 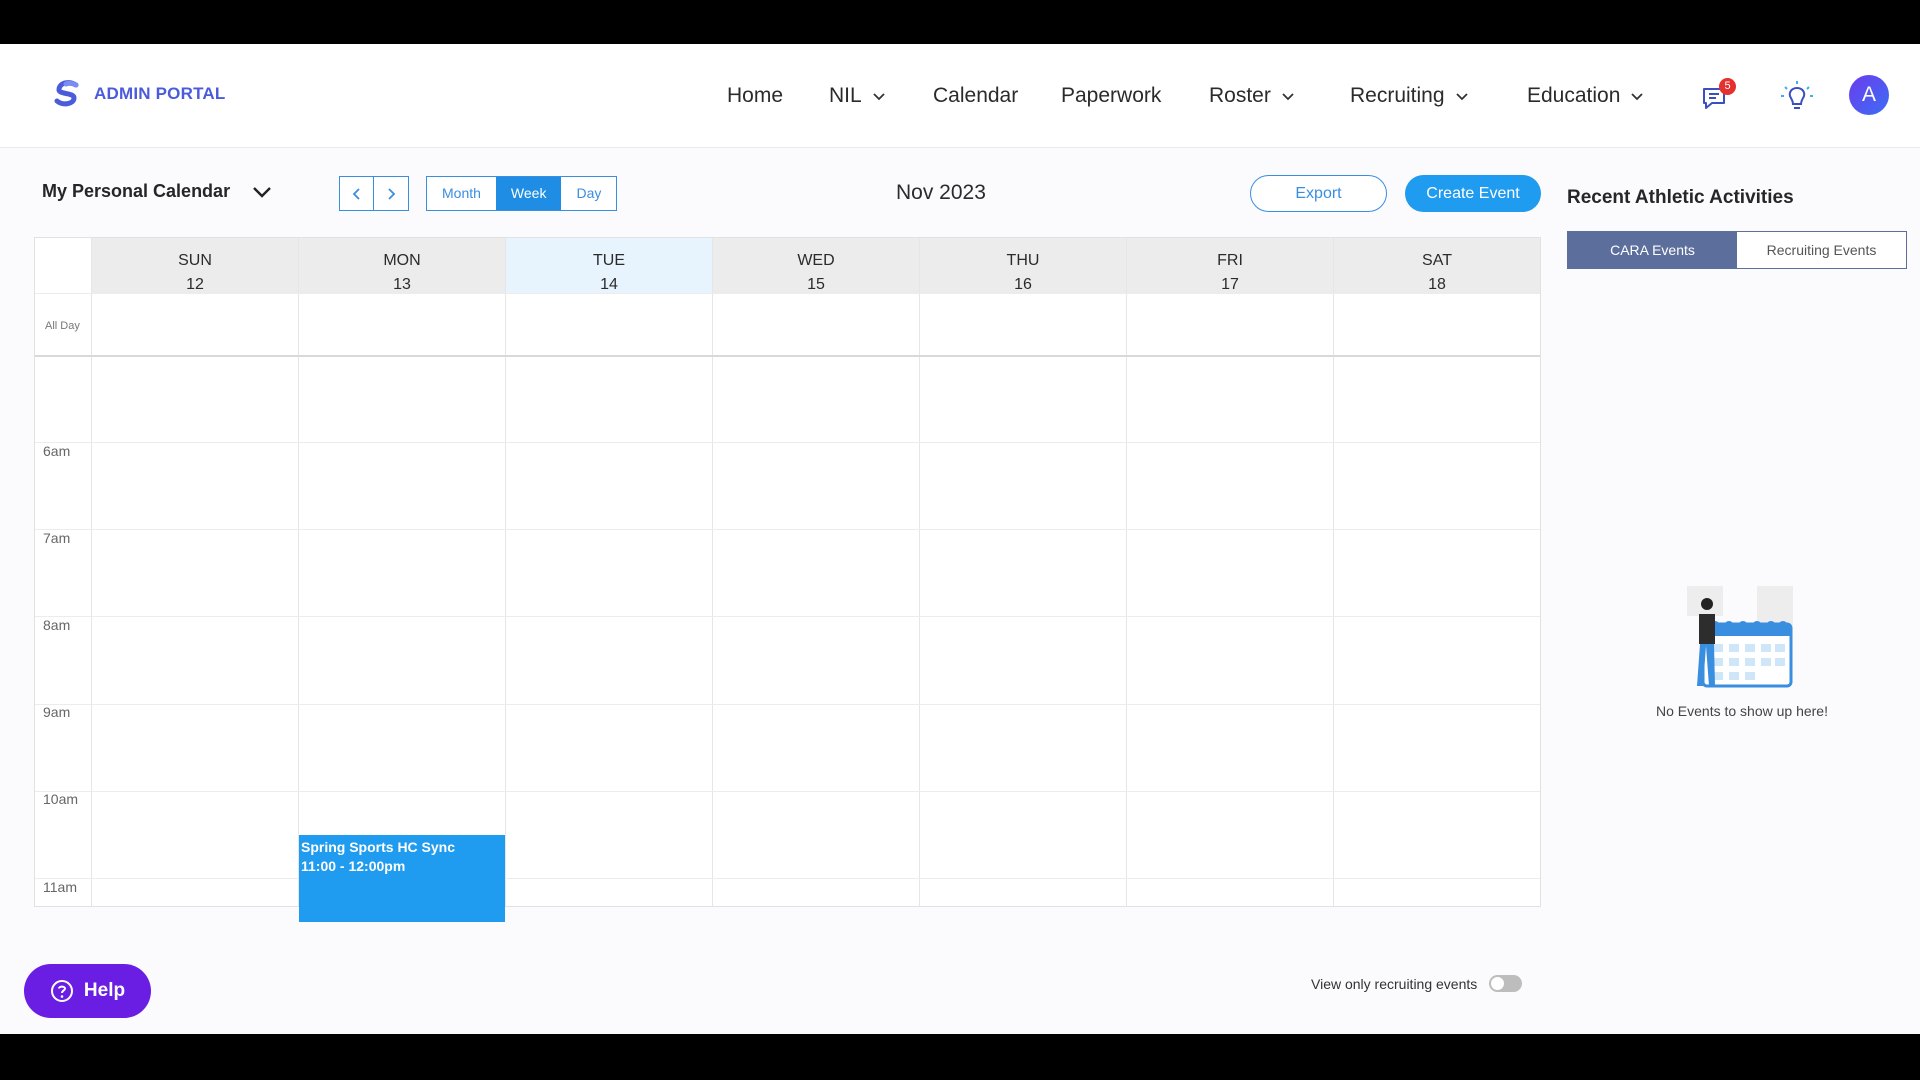 What do you see at coordinates (589, 193) in the screenshot?
I see `view-day-button: Day` at bounding box center [589, 193].